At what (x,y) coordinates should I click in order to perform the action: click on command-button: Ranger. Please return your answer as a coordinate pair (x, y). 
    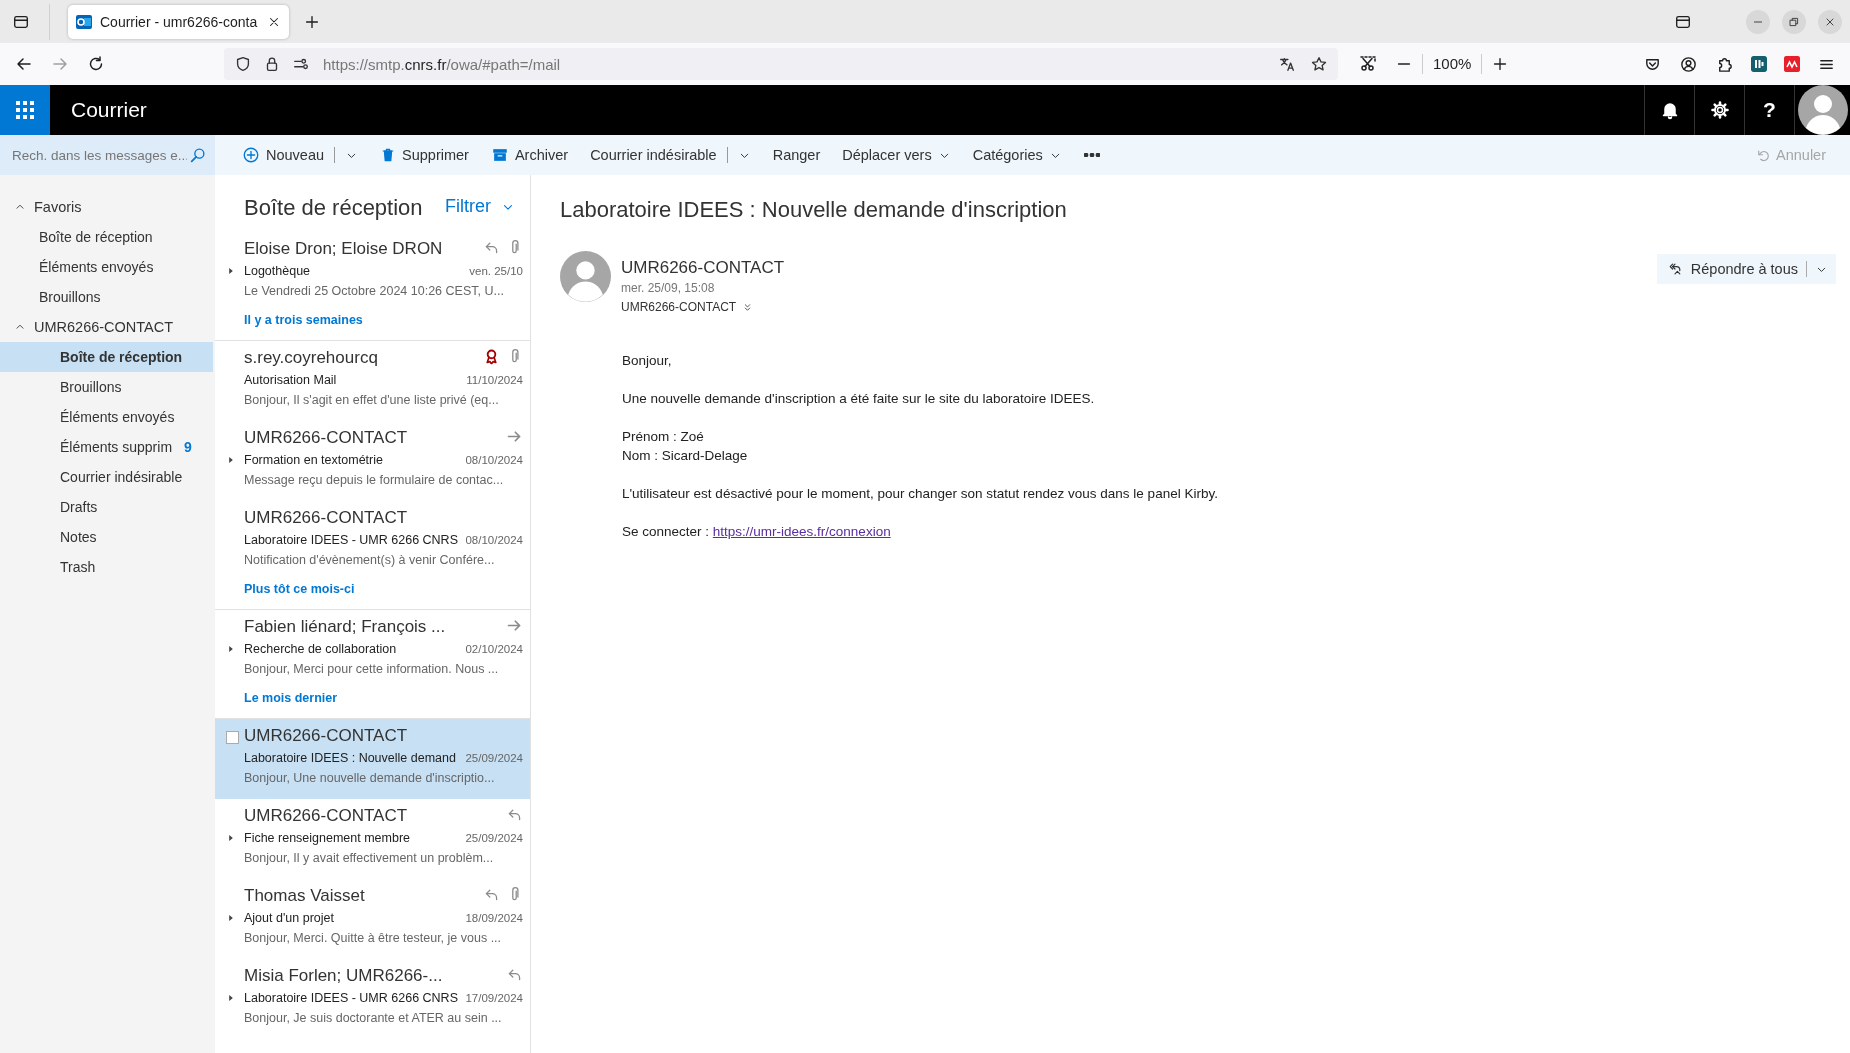
    Looking at the image, I should click on (796, 155).